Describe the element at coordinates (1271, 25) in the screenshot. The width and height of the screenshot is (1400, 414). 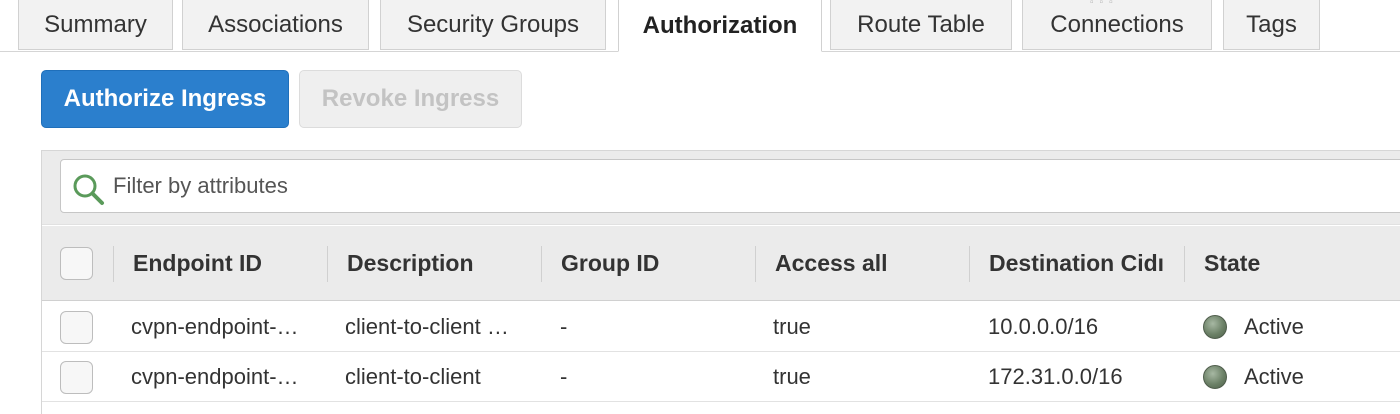
I see `tab-tags: Tags` at that location.